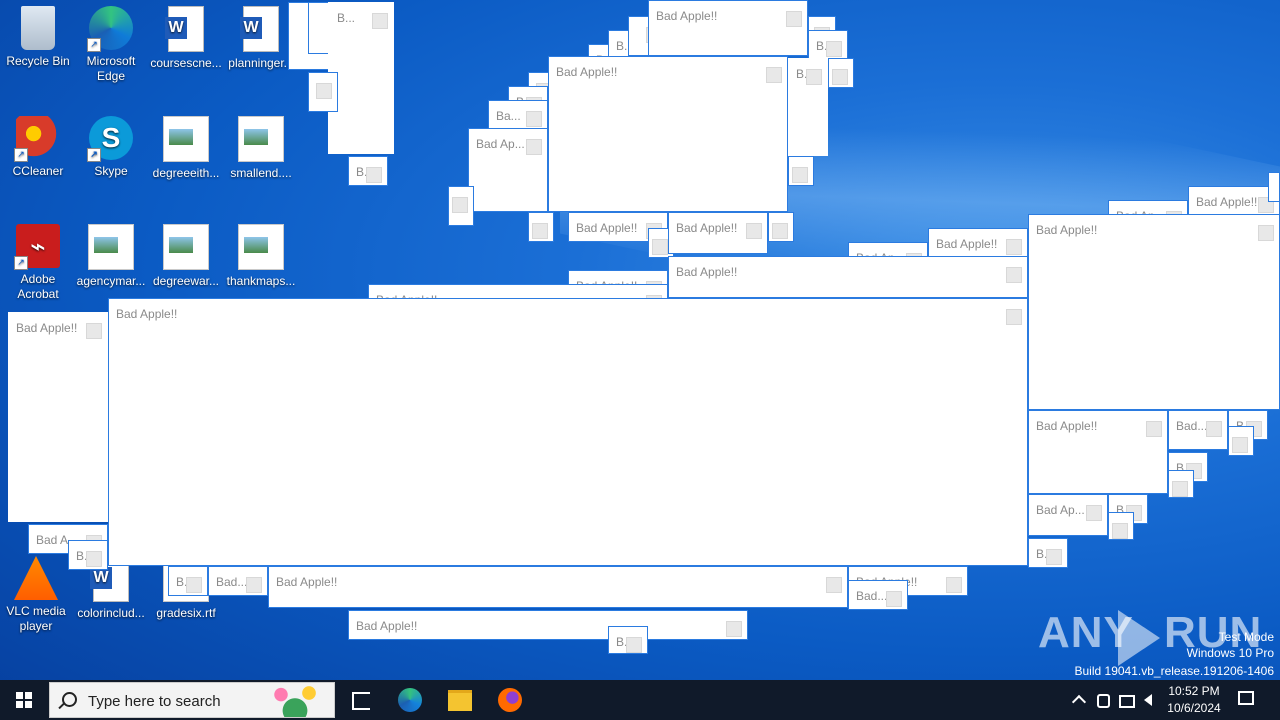  I want to click on desktop-icon-skype: S ↗ Skype, so click(111, 147).